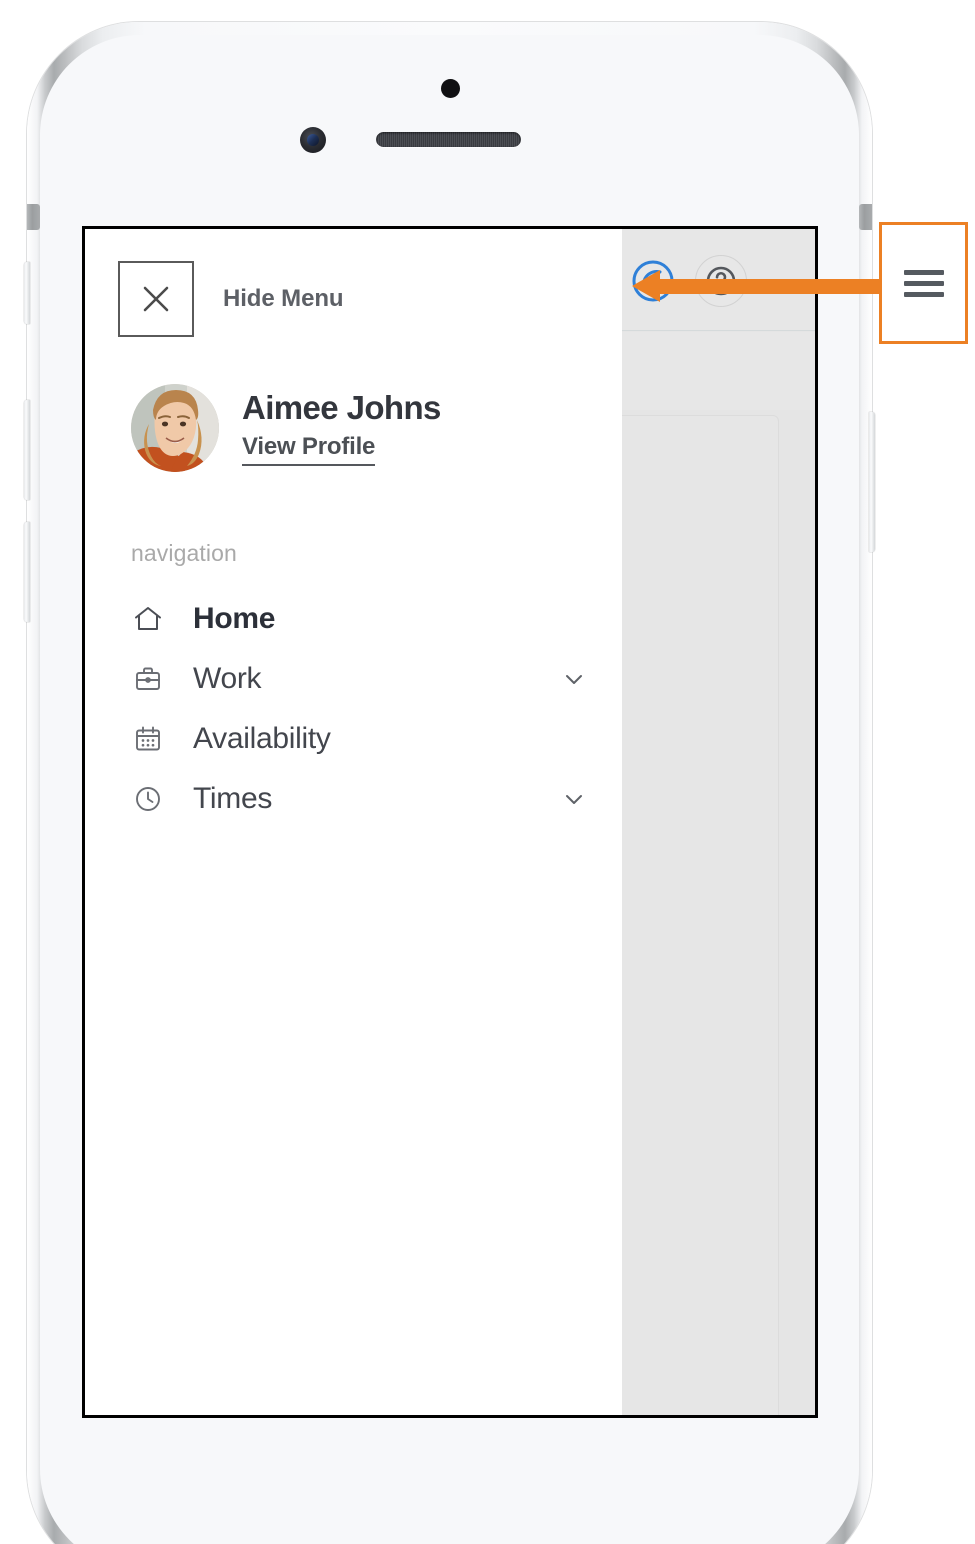 The image size is (975, 1544). What do you see at coordinates (283, 298) in the screenshot?
I see `hide-menu-label: Hide Menu` at bounding box center [283, 298].